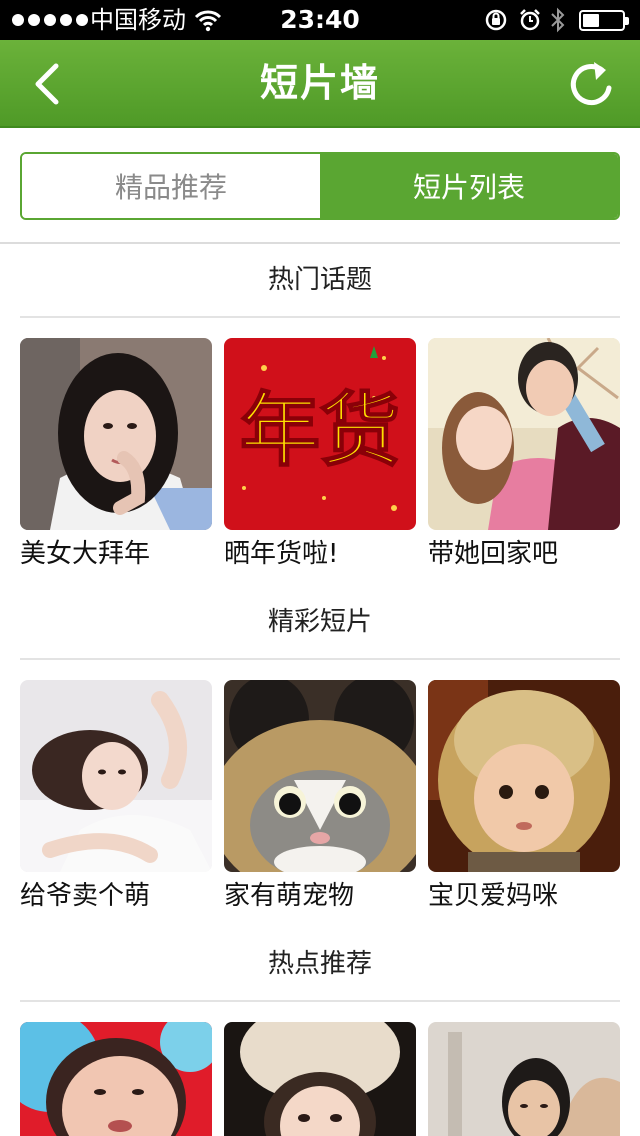  Describe the element at coordinates (171, 186) in the screenshot. I see `tab-featured: 精品推荐` at that location.